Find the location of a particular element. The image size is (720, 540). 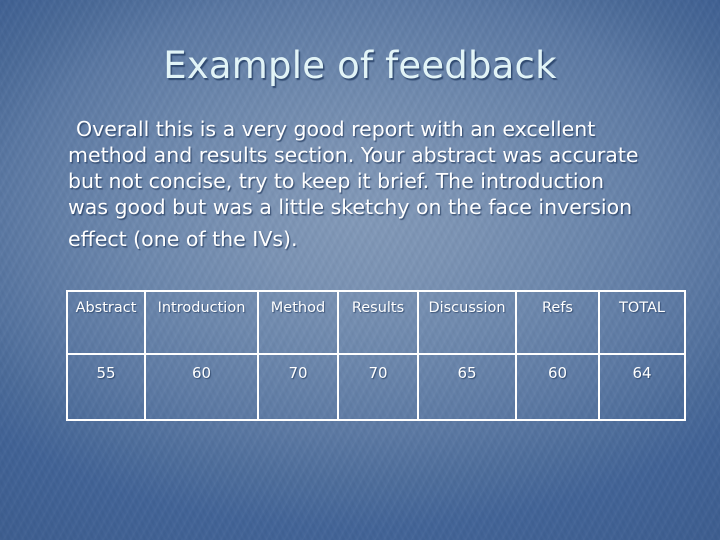

column-header-discussion: Discussion is located at coordinates (467, 322).